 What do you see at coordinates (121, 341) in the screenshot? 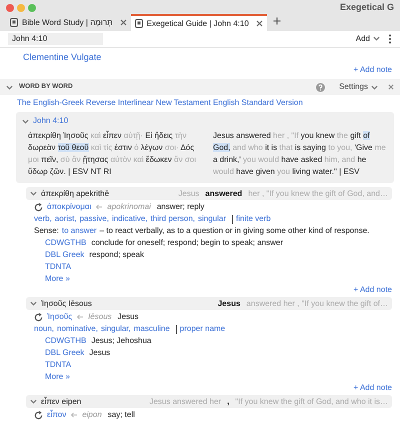
I see `lexicon-gloss: Jesus; Jehoshua` at bounding box center [121, 341].